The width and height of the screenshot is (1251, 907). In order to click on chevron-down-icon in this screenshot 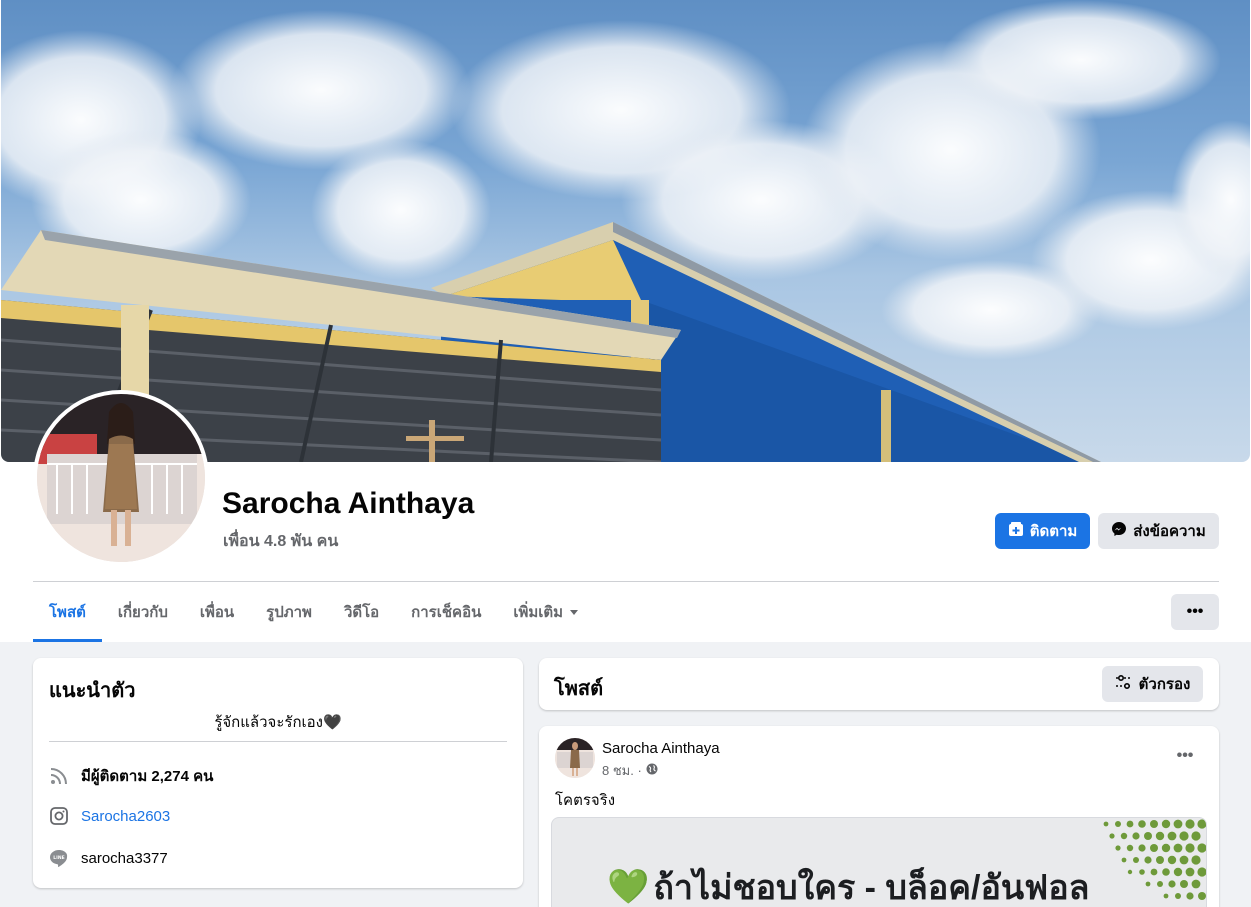, I will do `click(574, 612)`.